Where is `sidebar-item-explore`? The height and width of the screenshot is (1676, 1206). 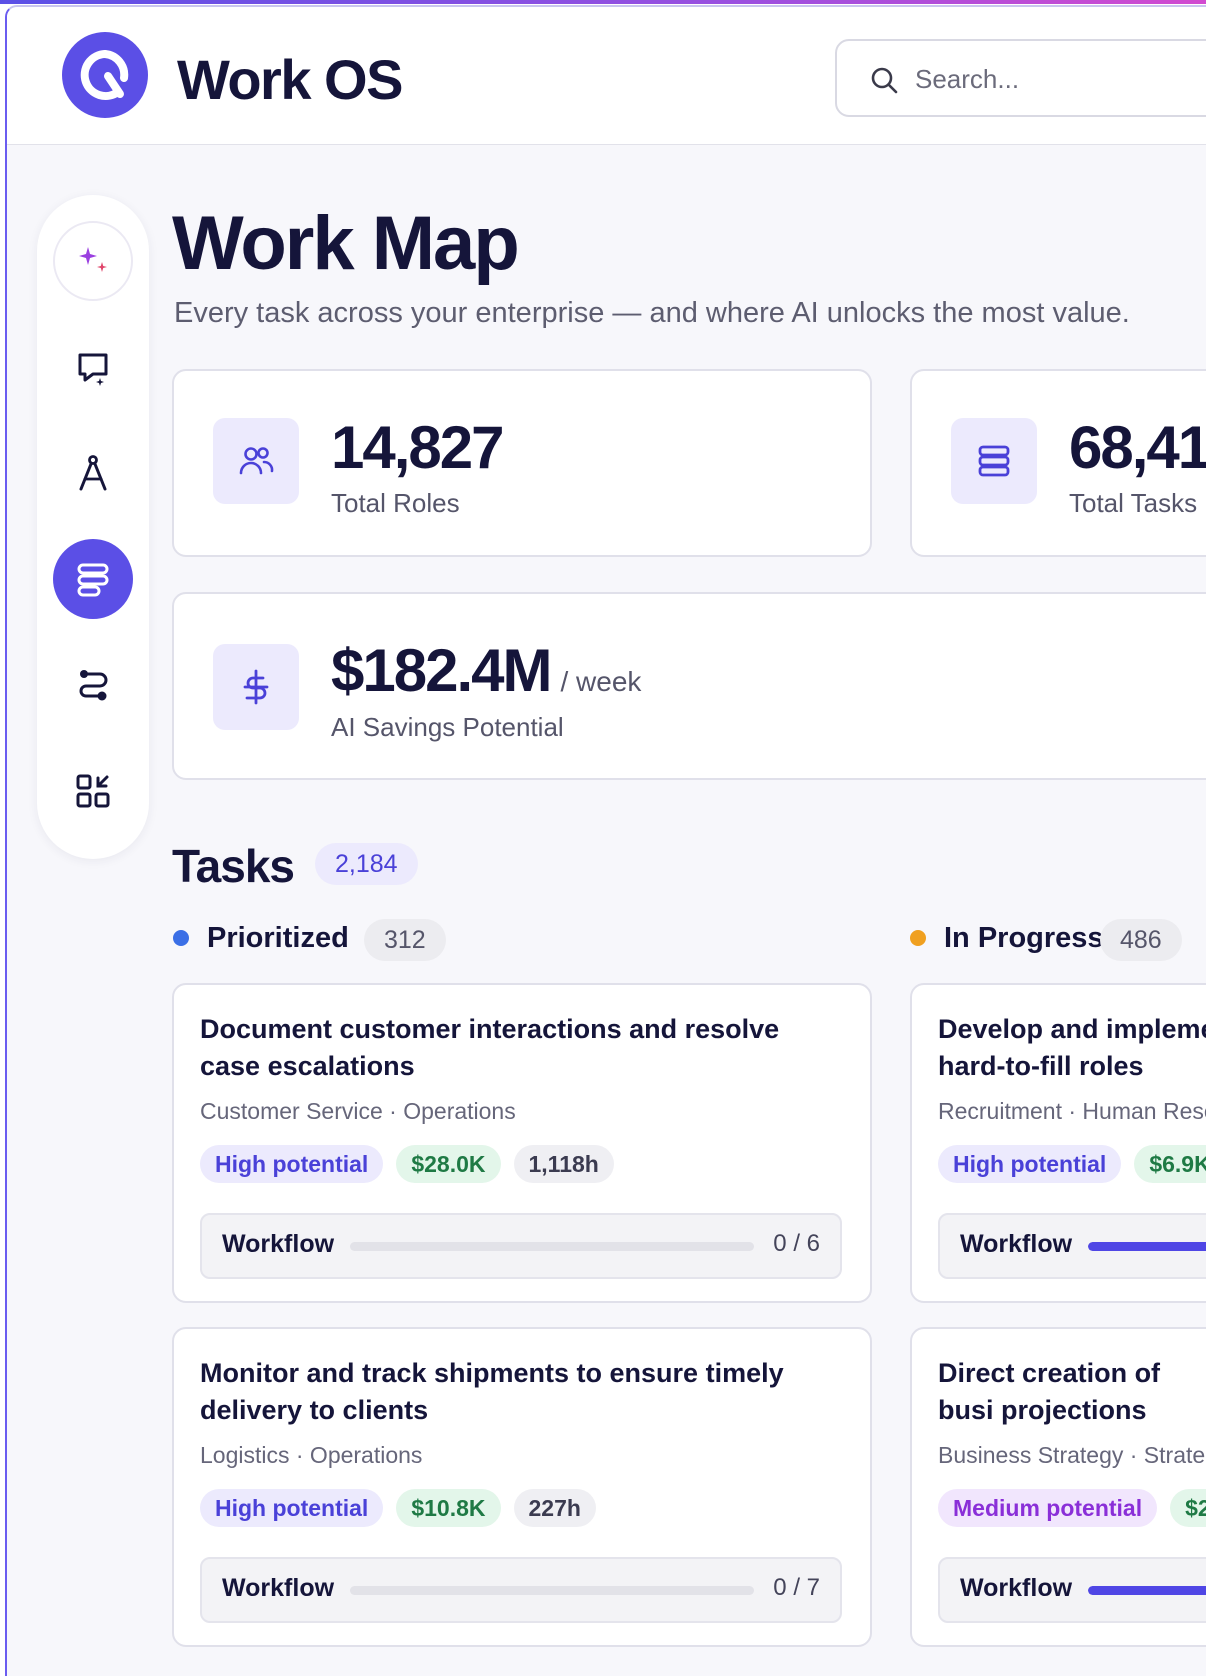
sidebar-item-explore is located at coordinates (93, 473).